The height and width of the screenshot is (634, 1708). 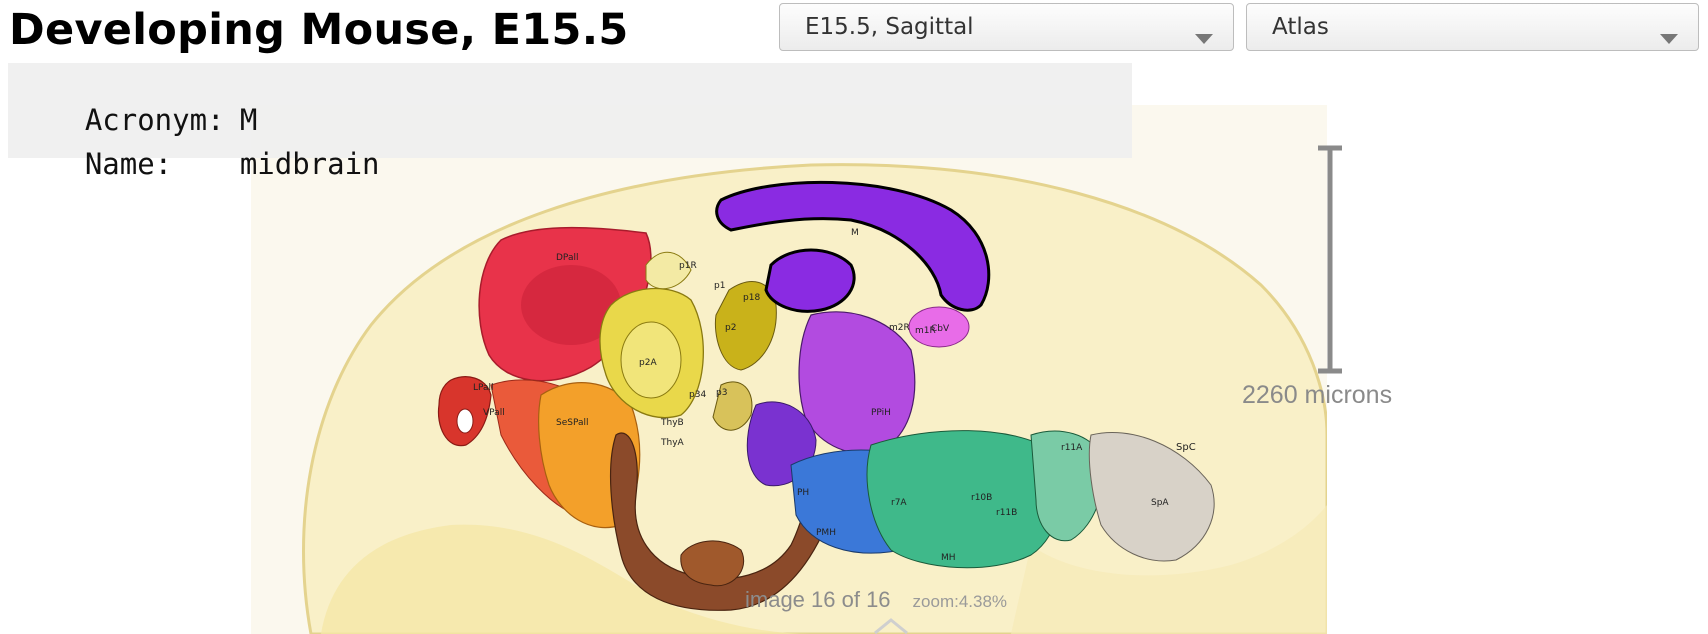 I want to click on label-mh: MH, so click(x=948, y=558).